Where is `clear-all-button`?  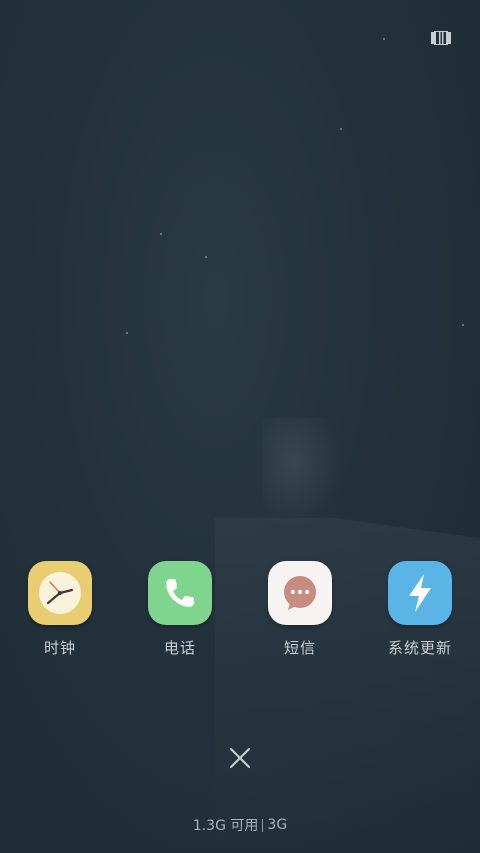
clear-all-button is located at coordinates (240, 758).